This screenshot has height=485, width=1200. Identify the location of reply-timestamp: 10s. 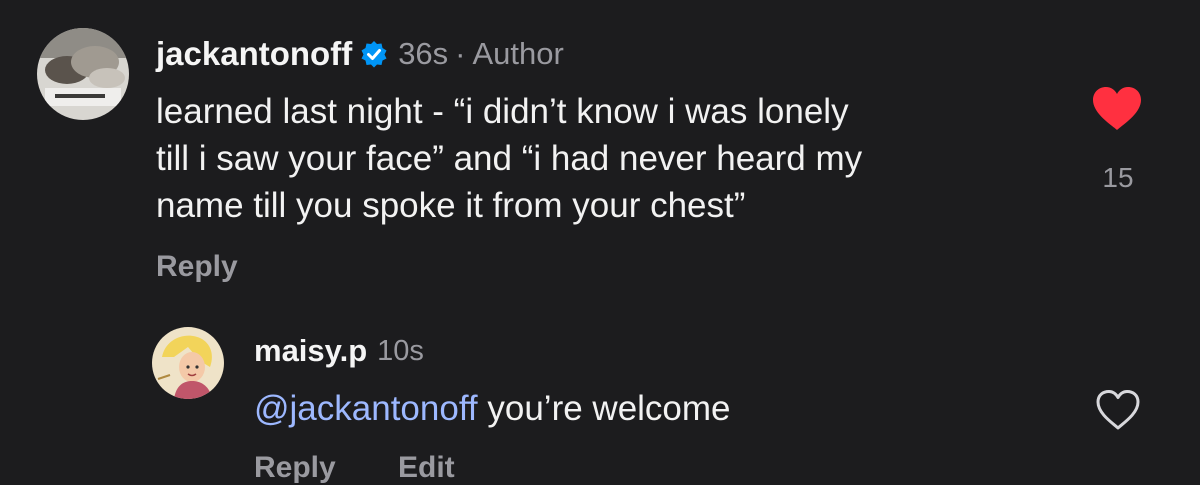
(400, 350).